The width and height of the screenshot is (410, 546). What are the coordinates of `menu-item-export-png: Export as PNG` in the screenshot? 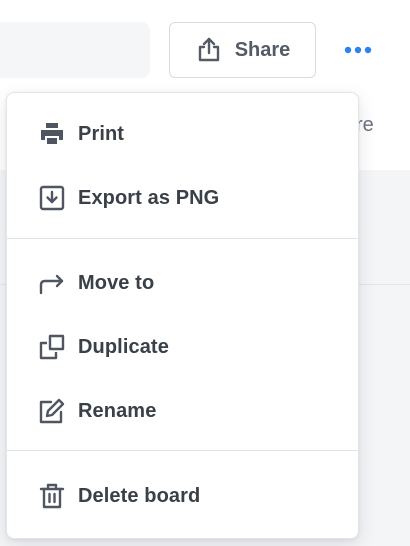 It's located at (182, 198).